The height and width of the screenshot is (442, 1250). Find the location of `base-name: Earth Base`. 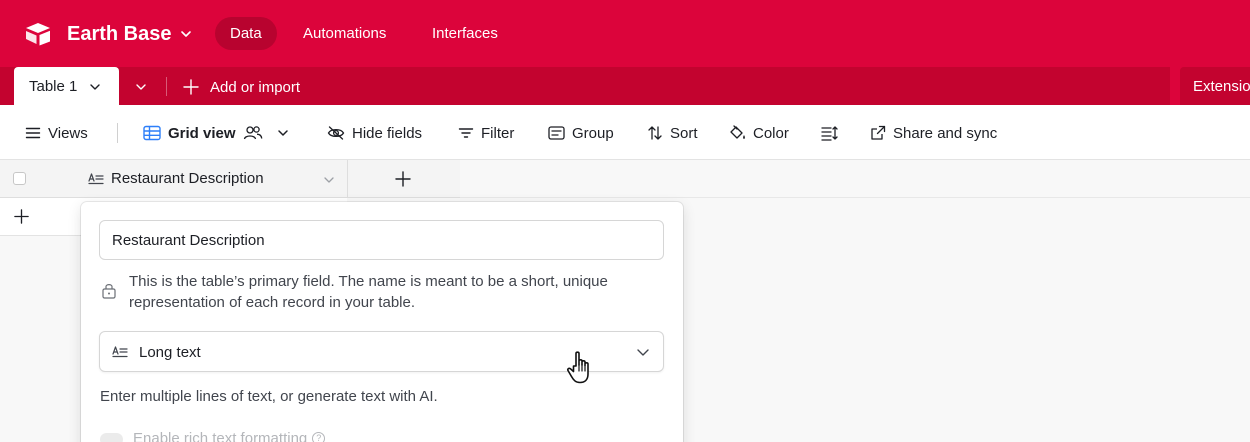

base-name: Earth Base is located at coordinates (119, 34).